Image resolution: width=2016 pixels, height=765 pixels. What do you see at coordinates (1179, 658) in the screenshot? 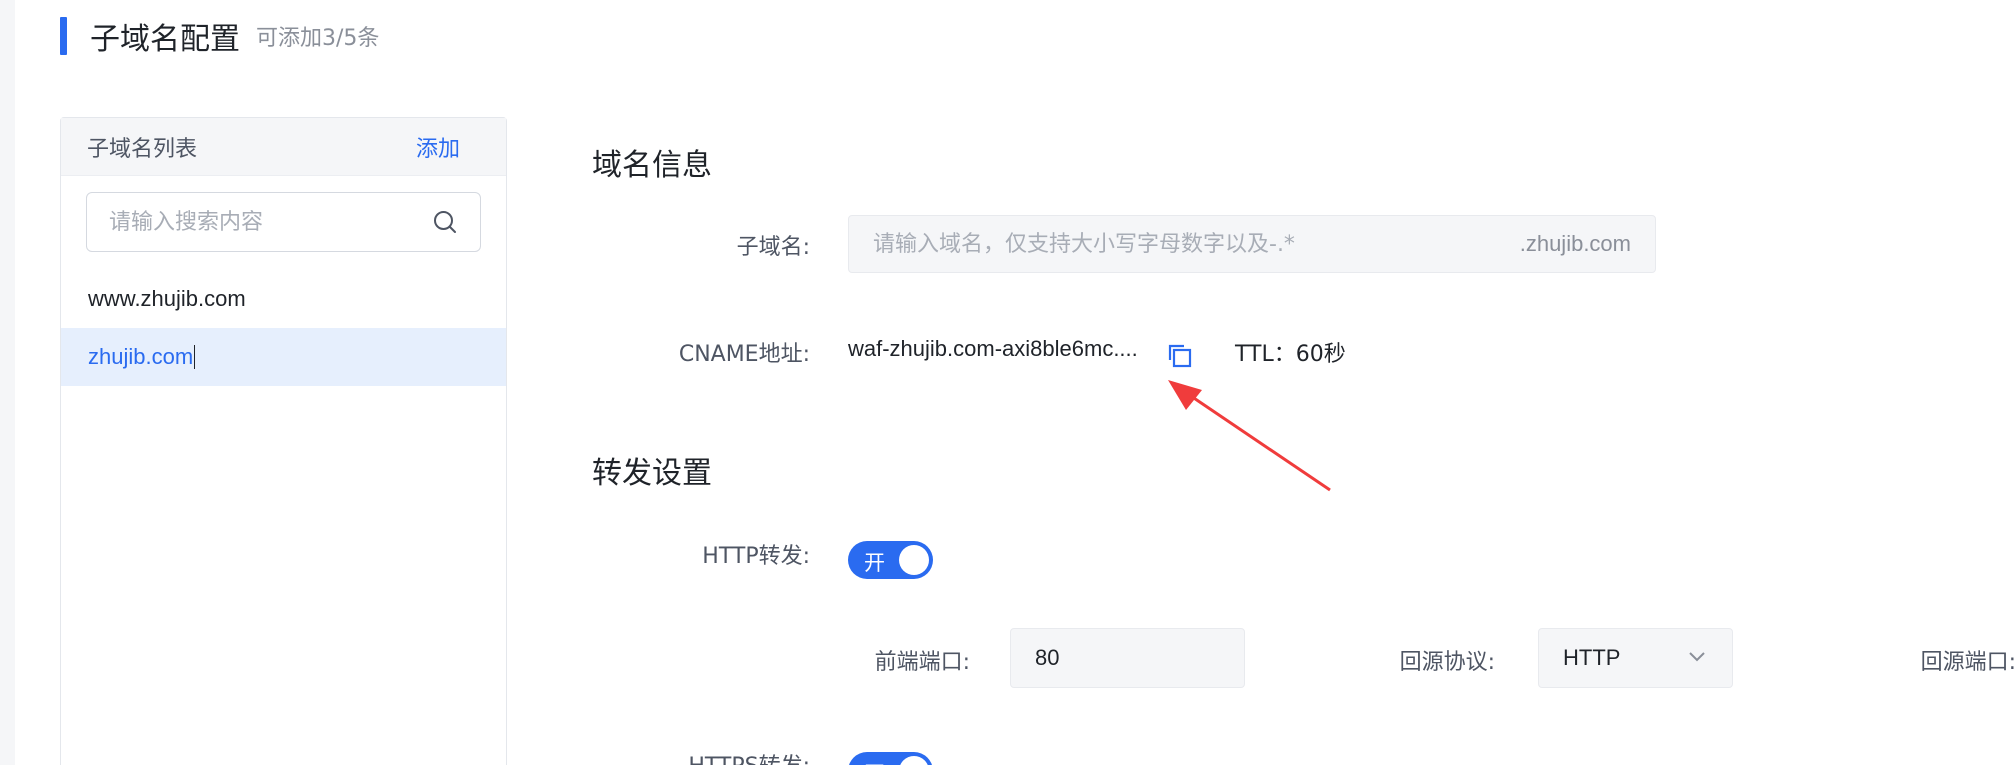
I see `frontend-port-input` at bounding box center [1179, 658].